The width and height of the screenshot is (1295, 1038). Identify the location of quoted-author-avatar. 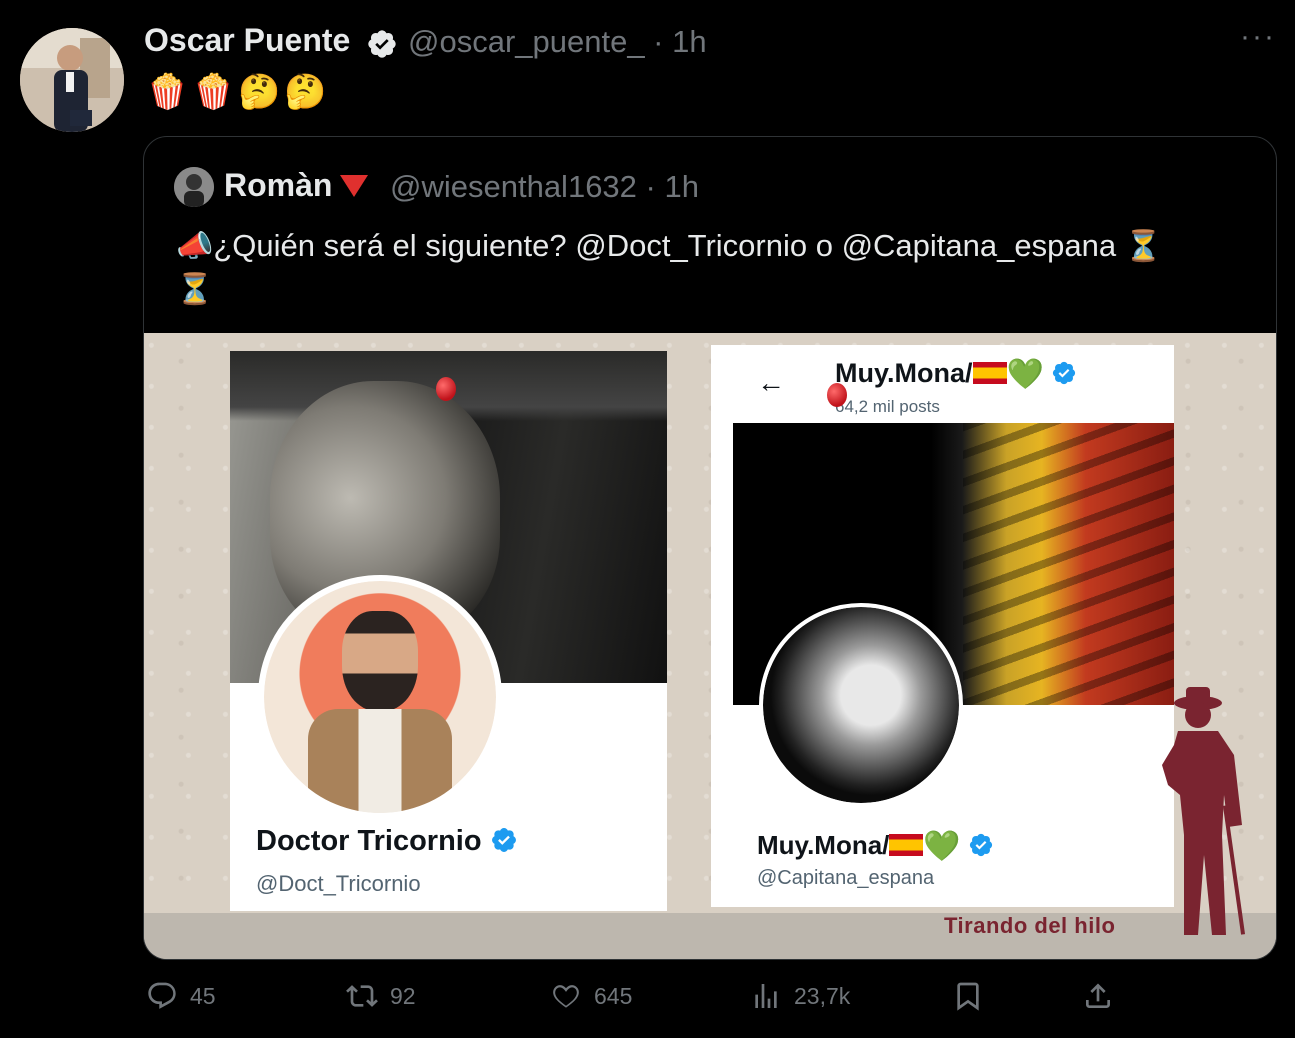
(194, 187).